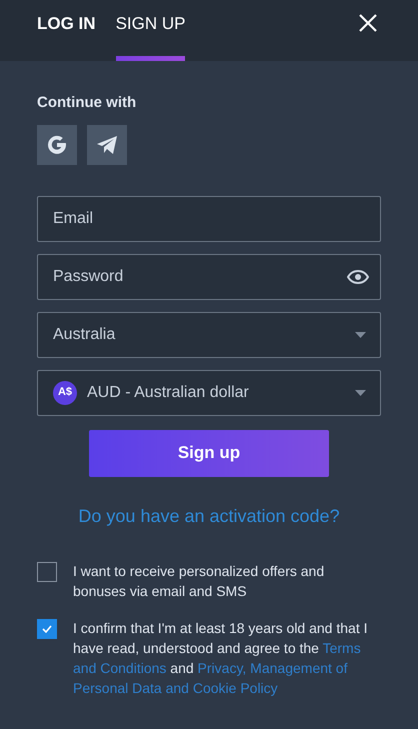 Image resolution: width=418 pixels, height=729 pixels. Describe the element at coordinates (87, 103) in the screenshot. I see `section-label: Continue with` at that location.